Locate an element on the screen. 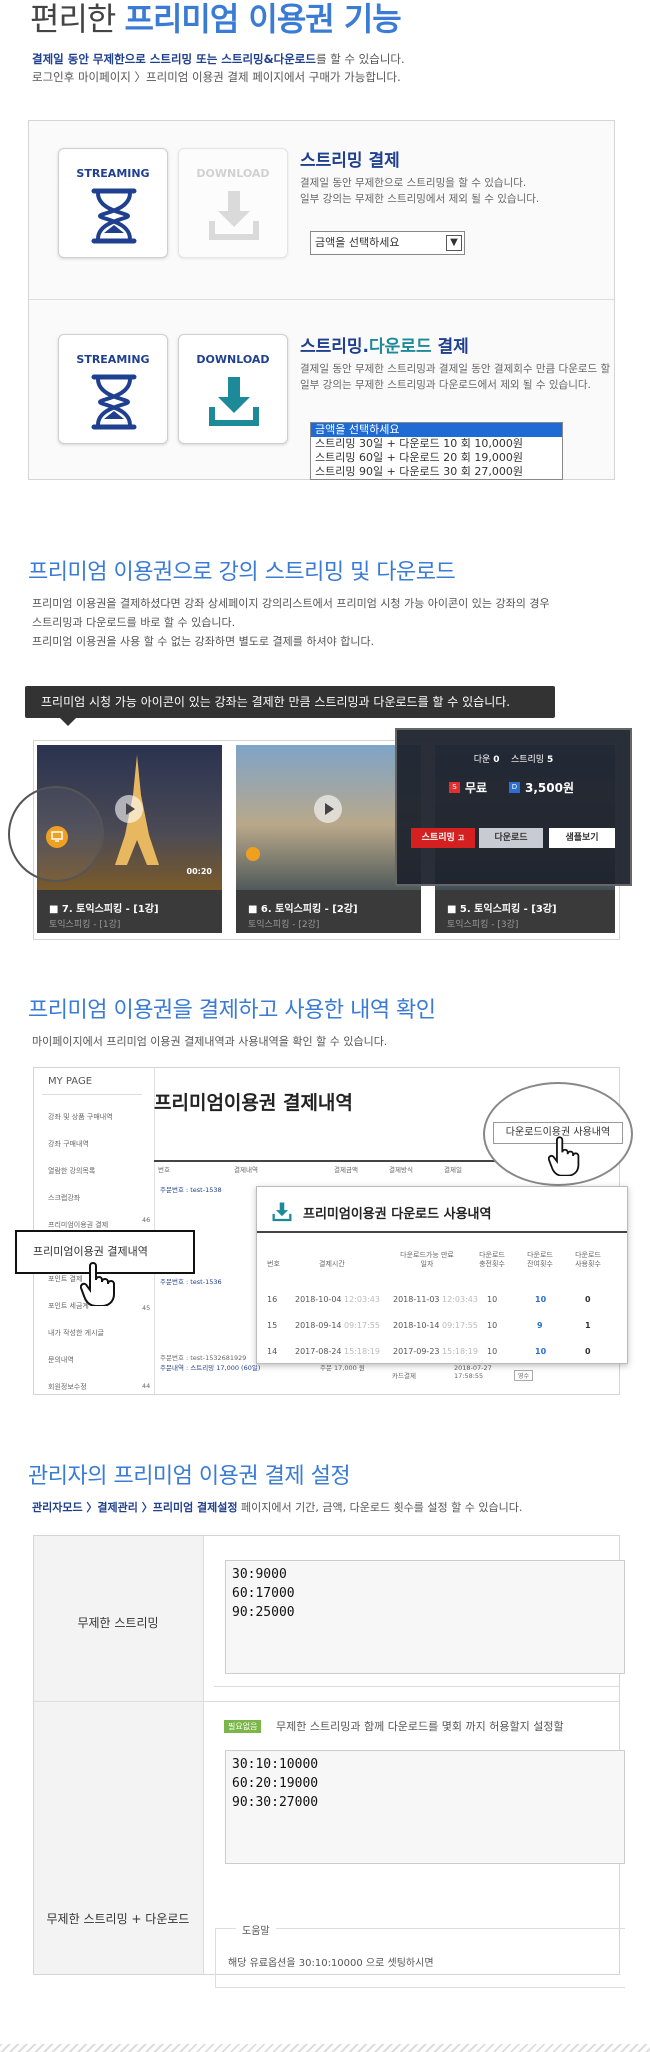  page-bottom-pattern is located at coordinates (325, 2048).